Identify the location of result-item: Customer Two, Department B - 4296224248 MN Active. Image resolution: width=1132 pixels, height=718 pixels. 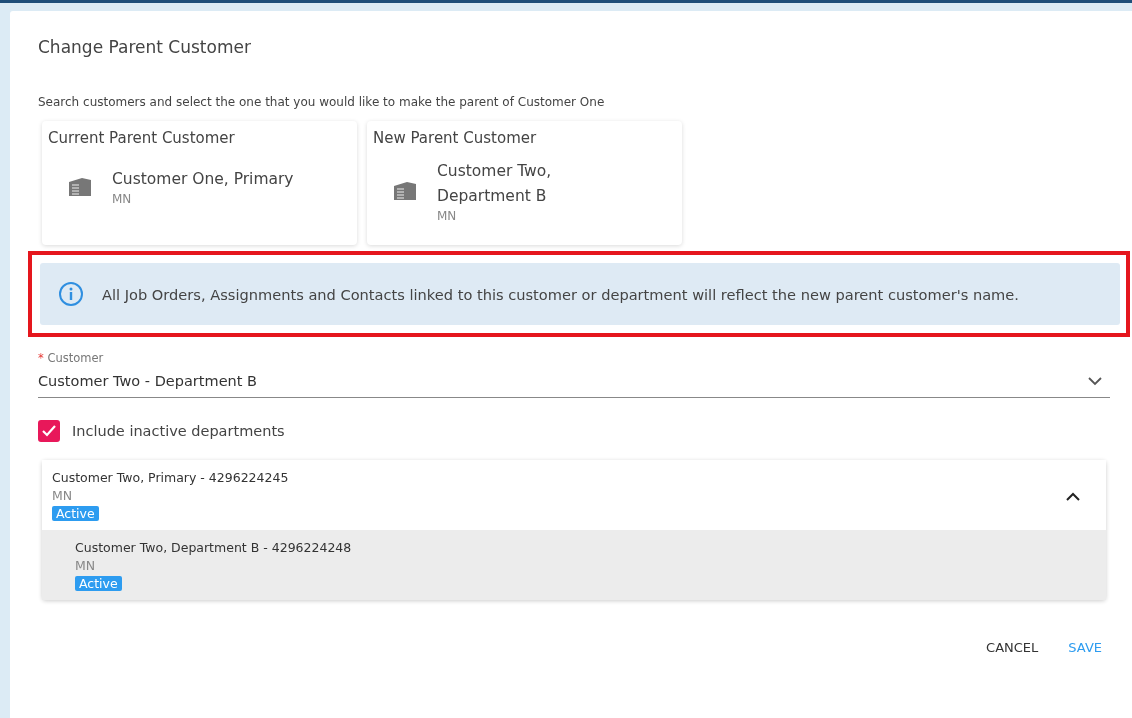
(574, 565).